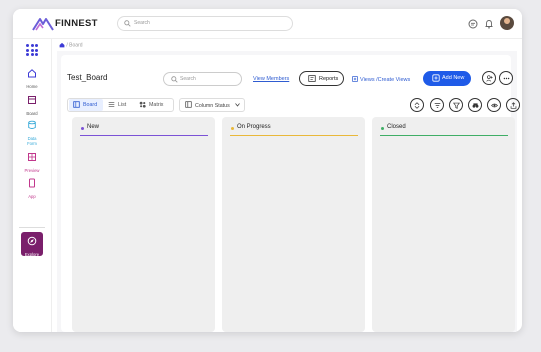  Describe the element at coordinates (205, 23) in the screenshot. I see `global-search-input: Search` at that location.